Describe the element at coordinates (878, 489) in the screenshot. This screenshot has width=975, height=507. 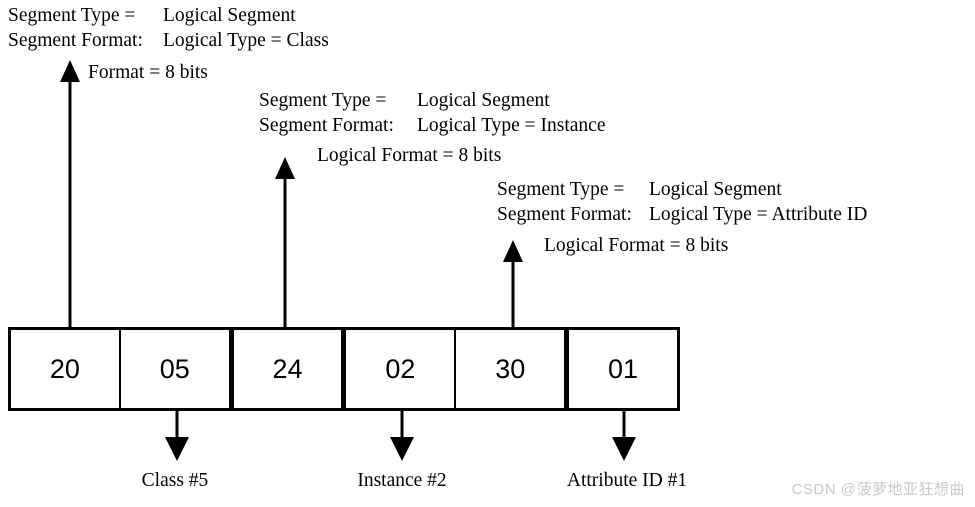
I see `watermark: CSDN @菠萝地亚狂想曲` at that location.